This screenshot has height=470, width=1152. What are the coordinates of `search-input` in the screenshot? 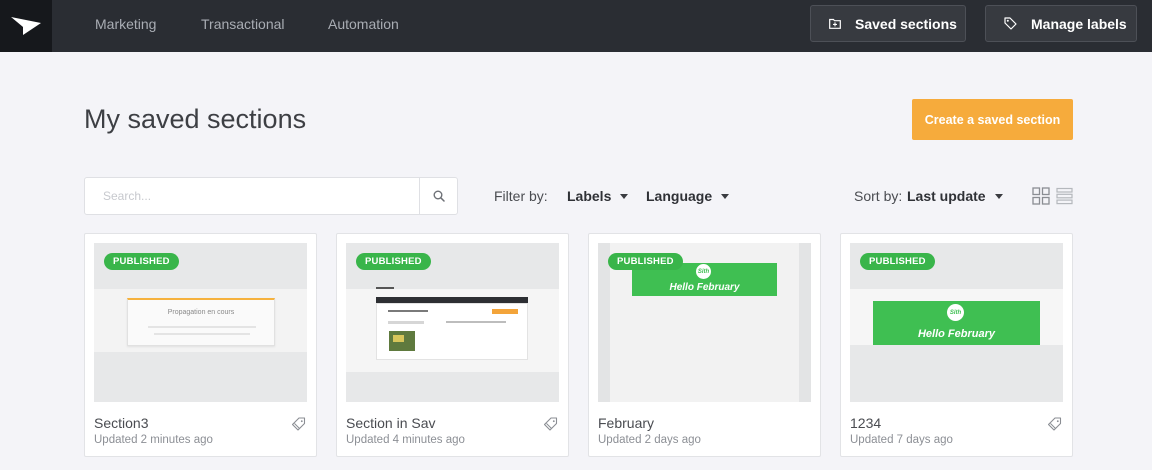 It's located at (252, 196).